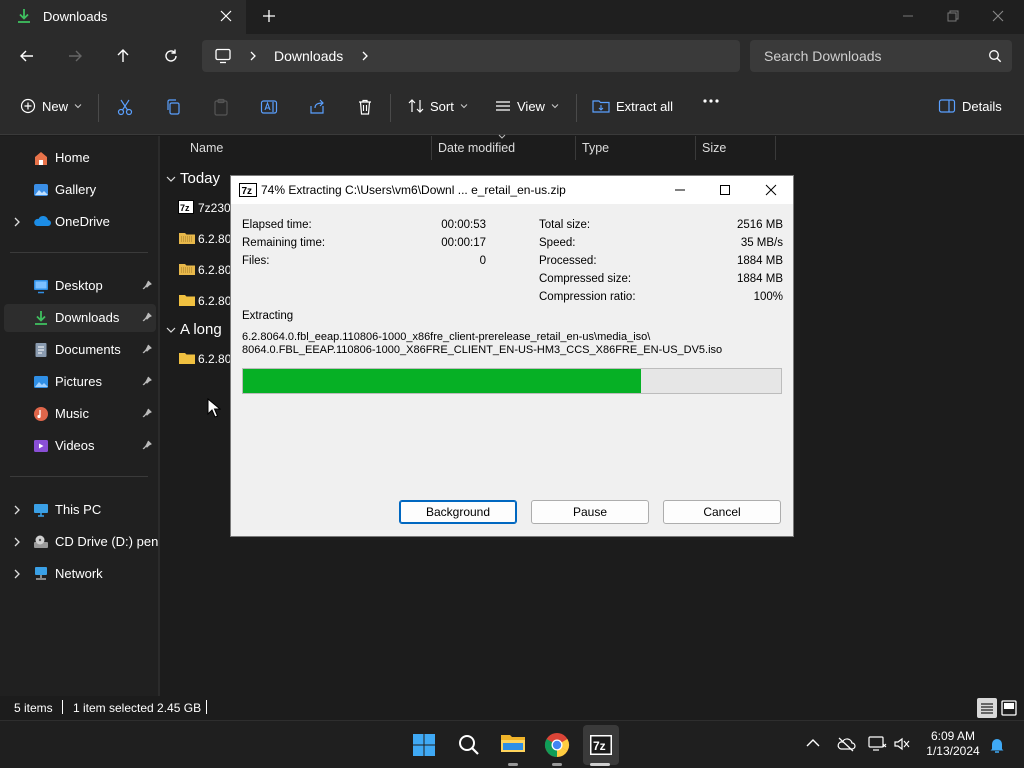 This screenshot has height=768, width=1024. Describe the element at coordinates (27, 56) in the screenshot. I see `back-icon` at that location.